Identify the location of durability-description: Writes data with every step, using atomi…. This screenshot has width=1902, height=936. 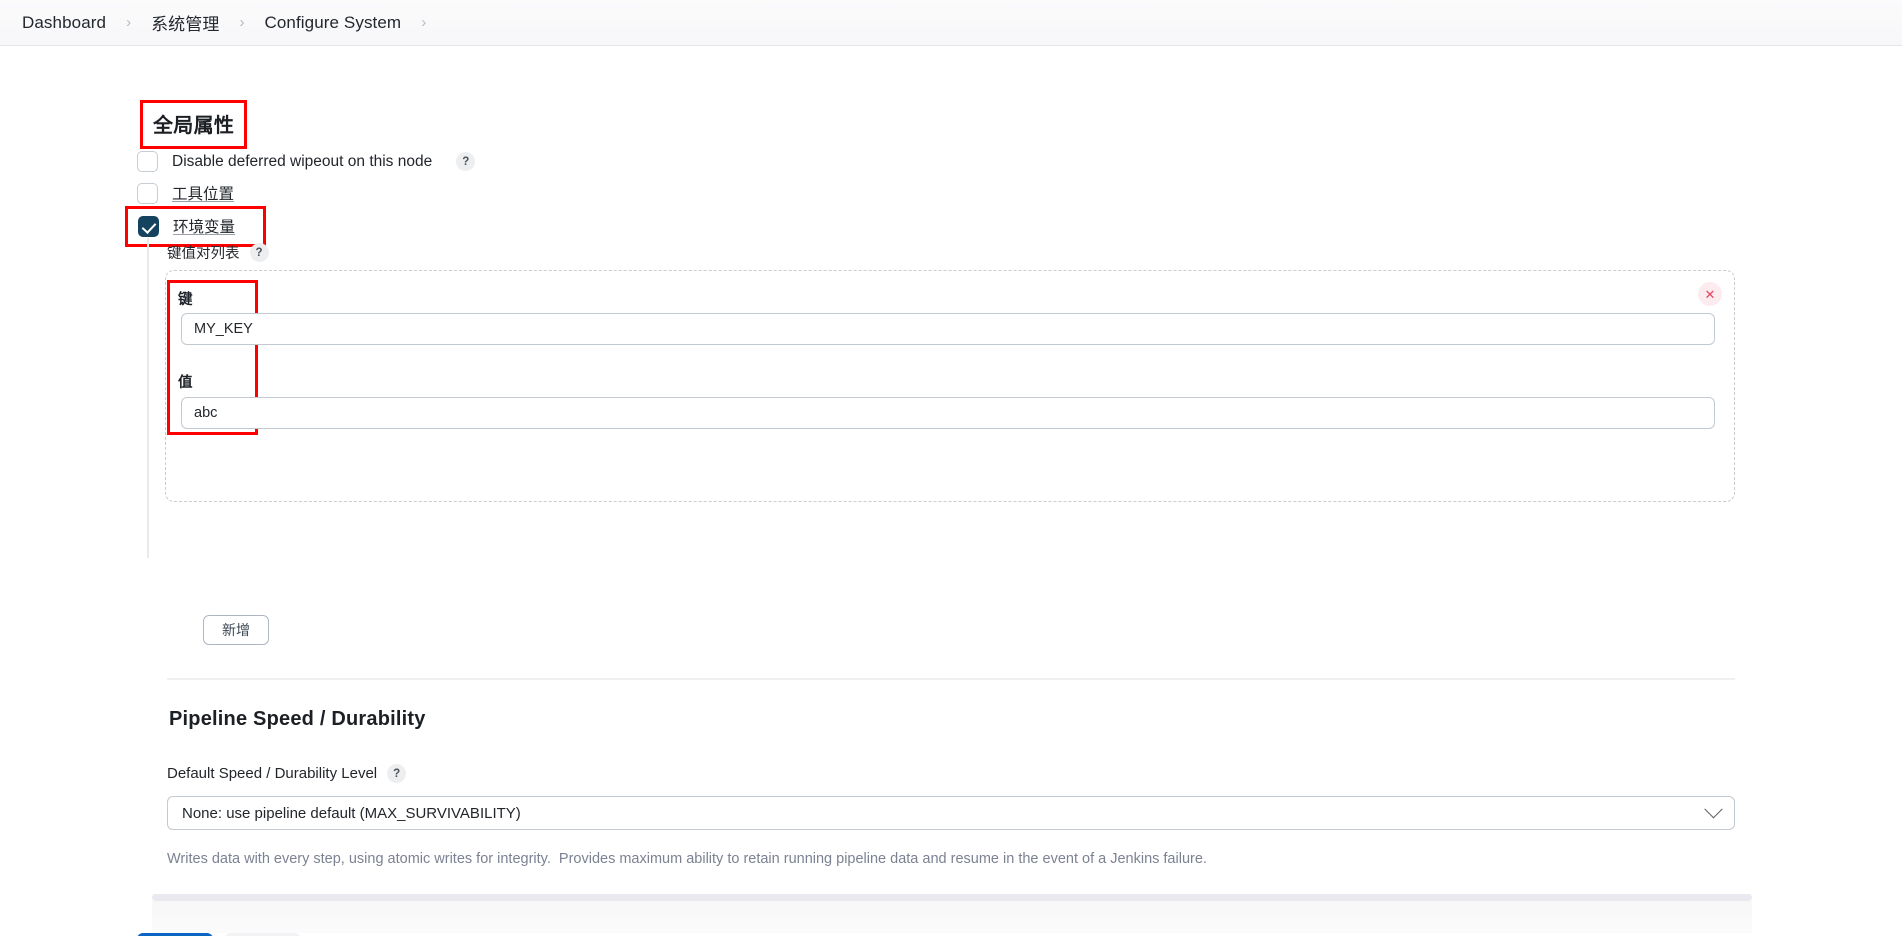
(687, 859).